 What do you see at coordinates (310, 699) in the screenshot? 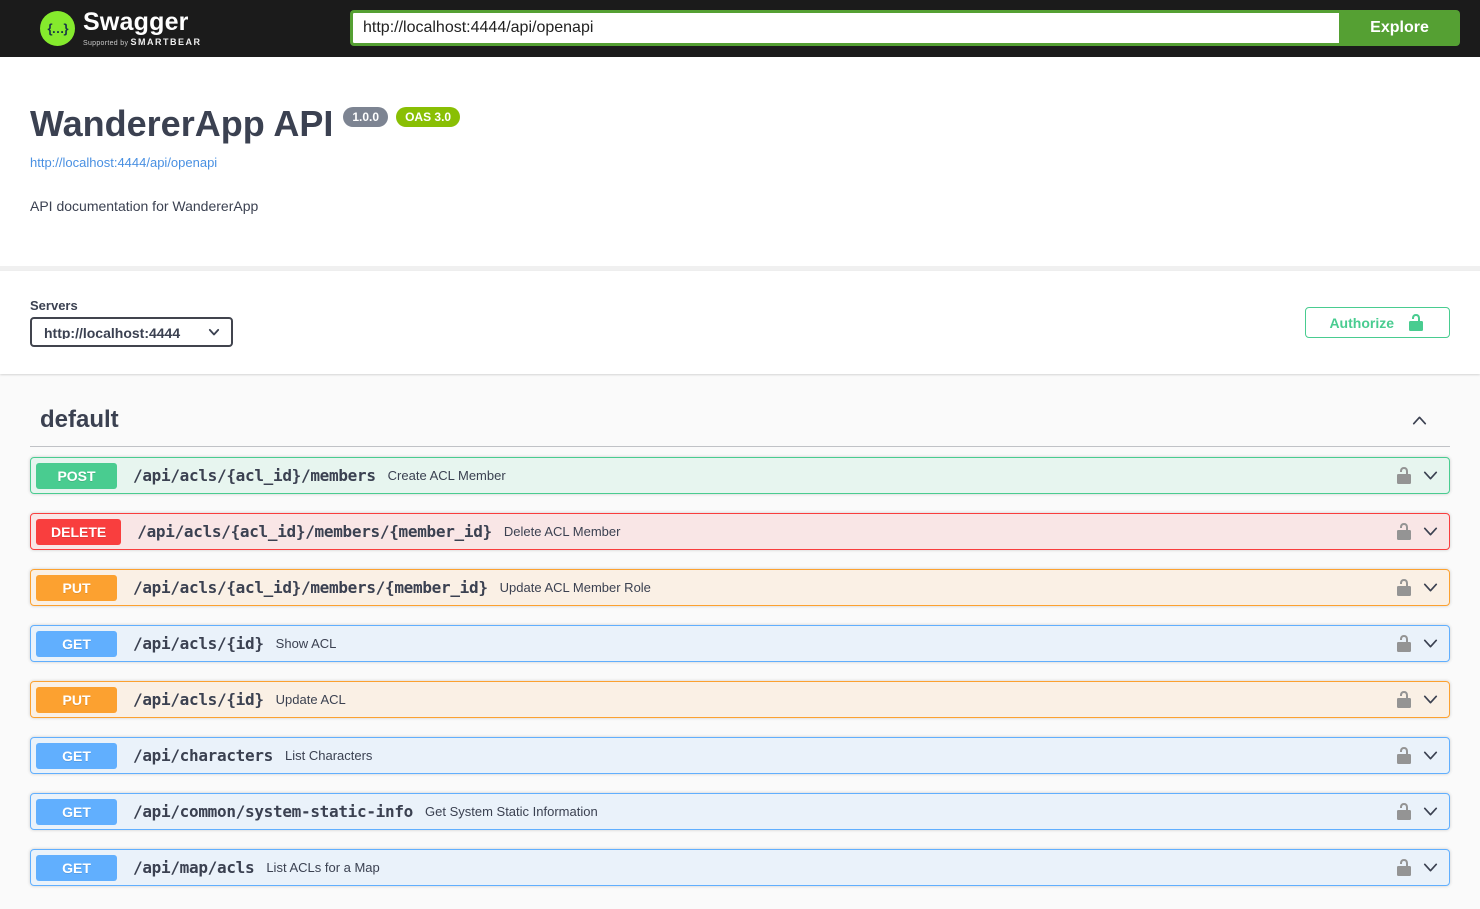
I see `operation-summary: Update ACL` at bounding box center [310, 699].